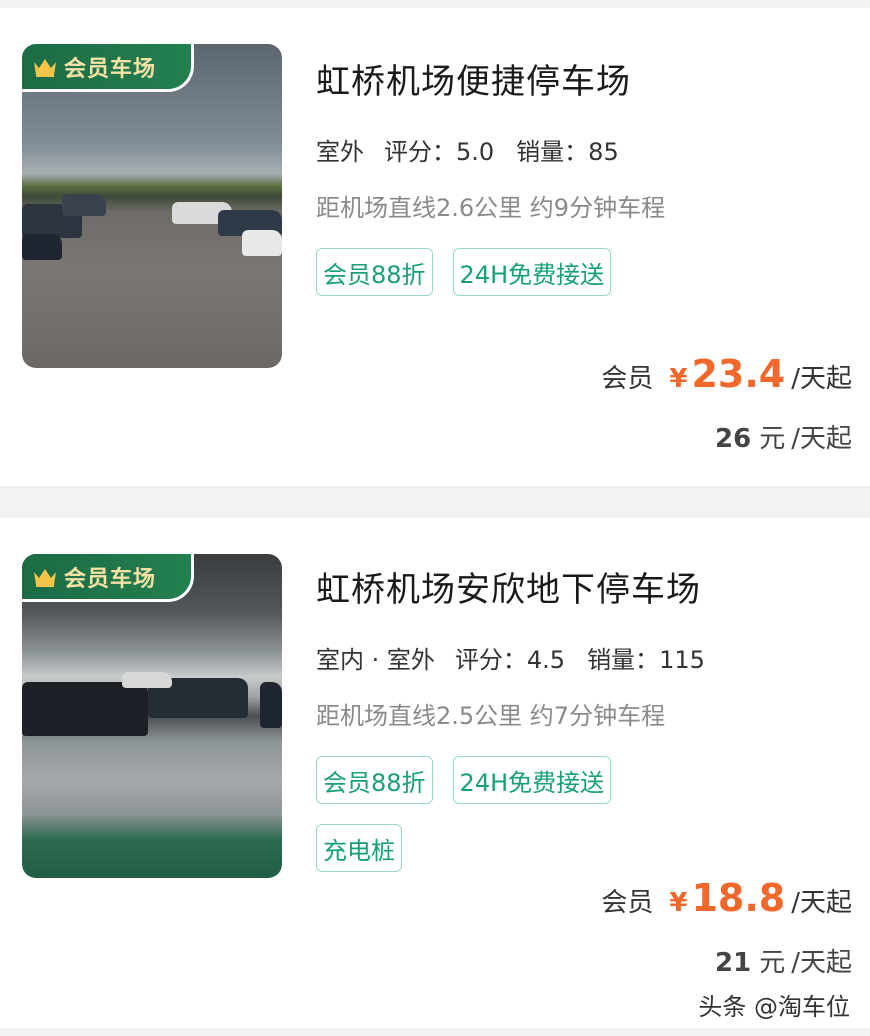 This screenshot has width=870, height=1036. I want to click on feature-tags: 会员88折 24H免费接送, so click(496, 272).